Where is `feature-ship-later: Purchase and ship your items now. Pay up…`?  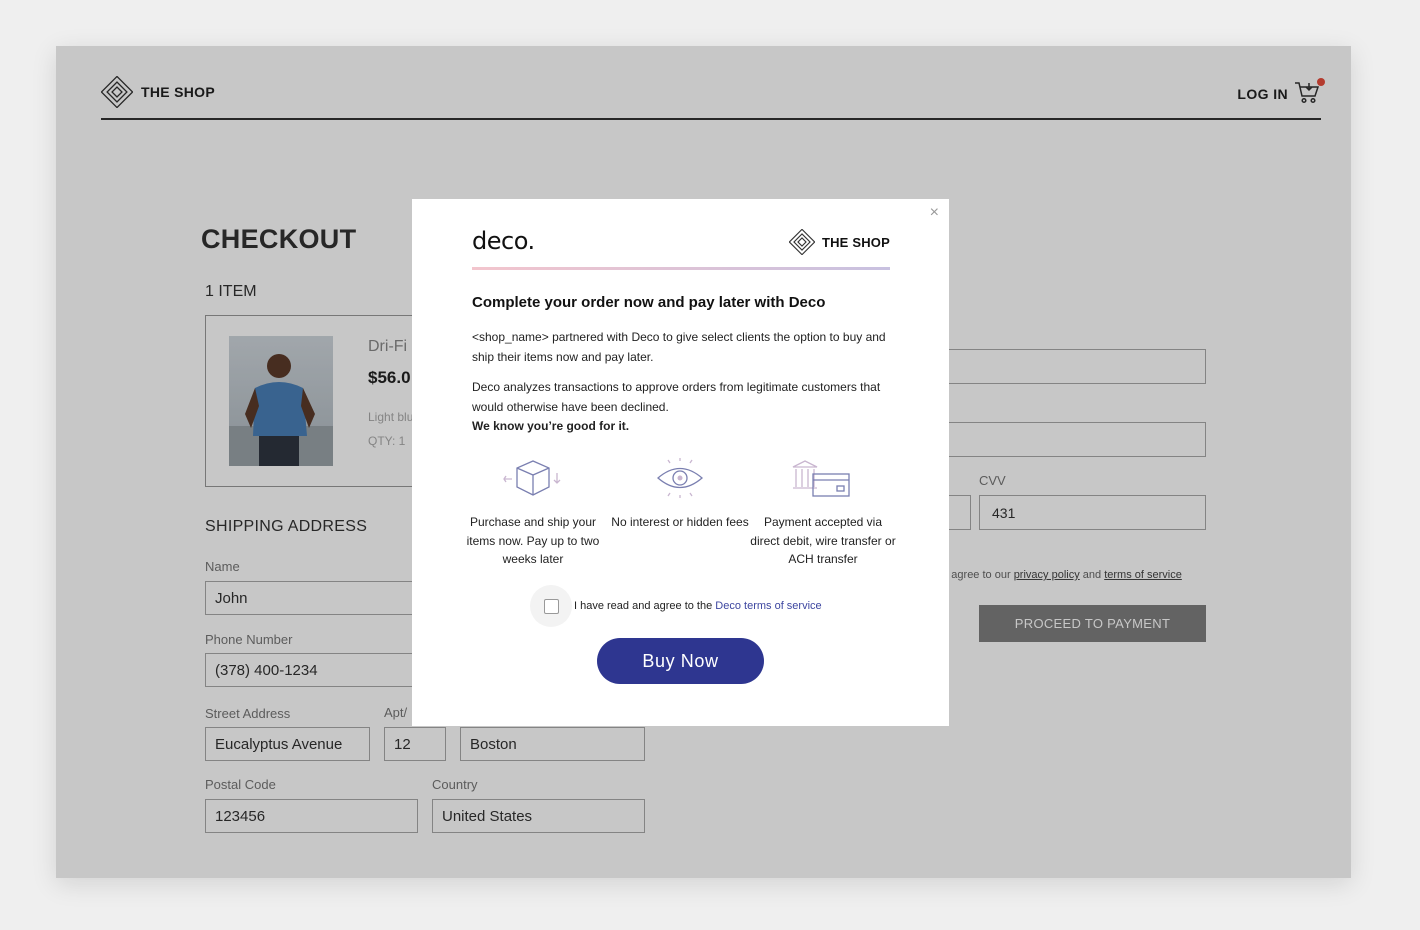 feature-ship-later: Purchase and ship your items now. Pay up… is located at coordinates (533, 513).